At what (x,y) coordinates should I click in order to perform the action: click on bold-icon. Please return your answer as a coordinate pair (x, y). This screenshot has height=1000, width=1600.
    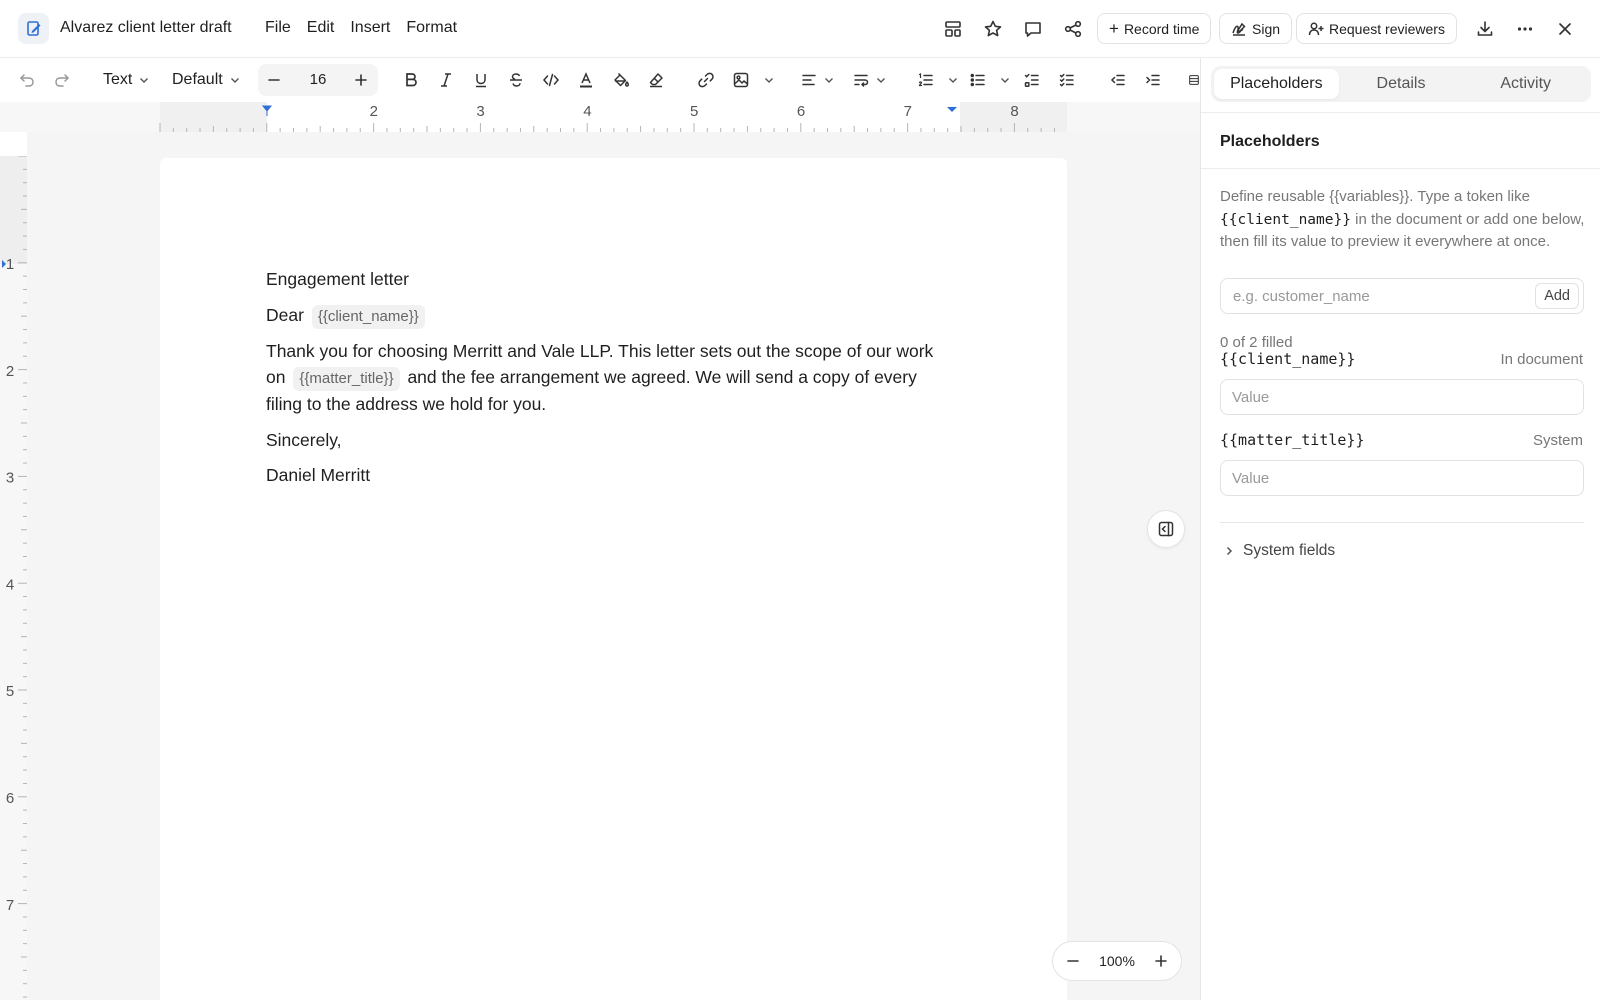
    Looking at the image, I should click on (411, 80).